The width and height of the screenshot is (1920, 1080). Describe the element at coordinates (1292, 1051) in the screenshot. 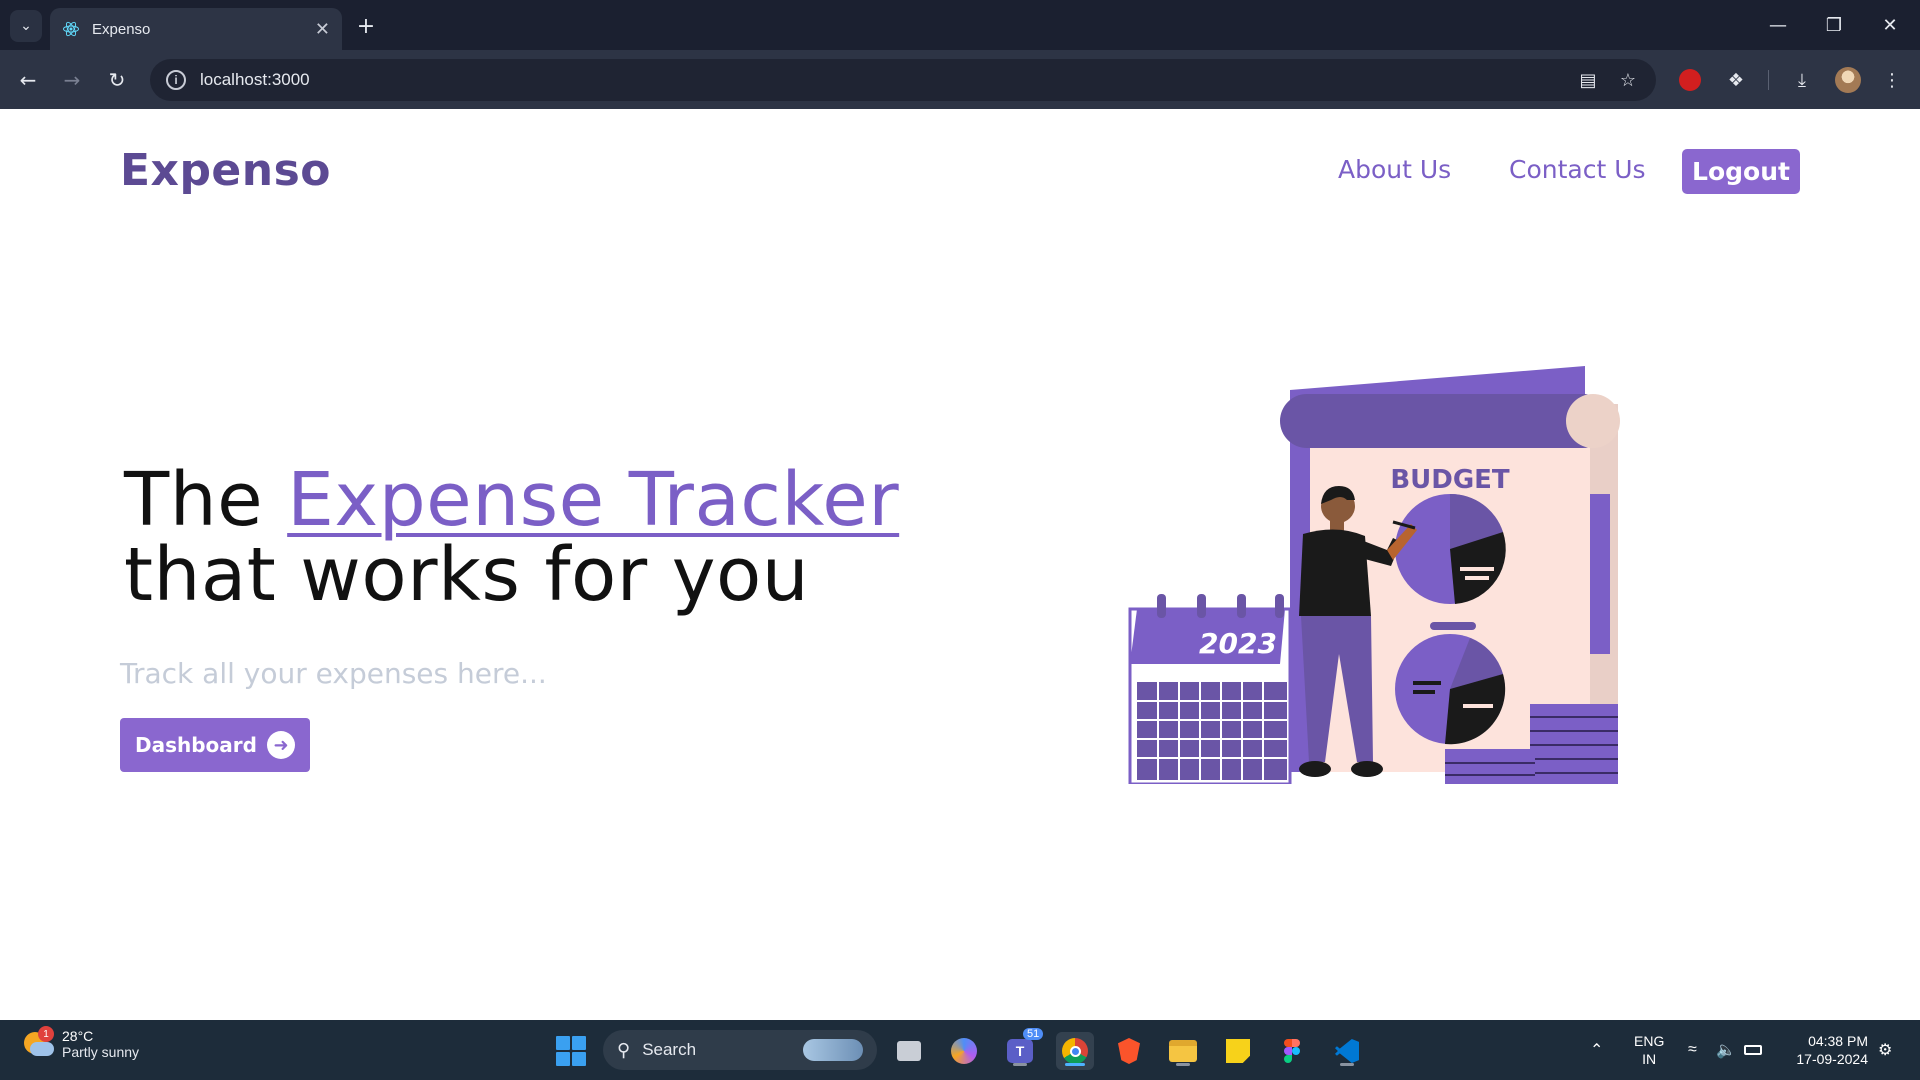

I see `figma-icon` at that location.